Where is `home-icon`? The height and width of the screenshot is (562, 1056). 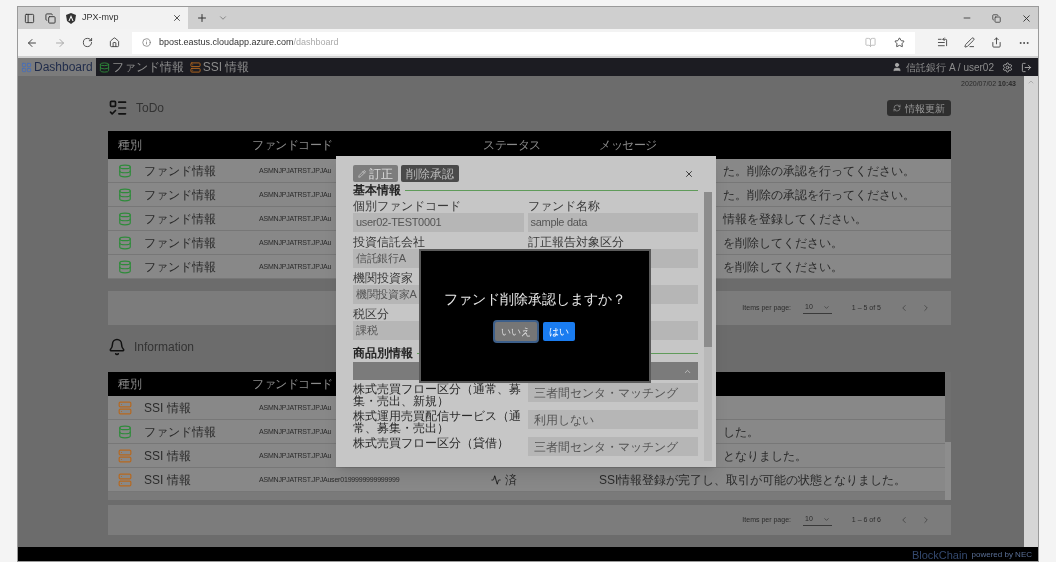 home-icon is located at coordinates (114, 42).